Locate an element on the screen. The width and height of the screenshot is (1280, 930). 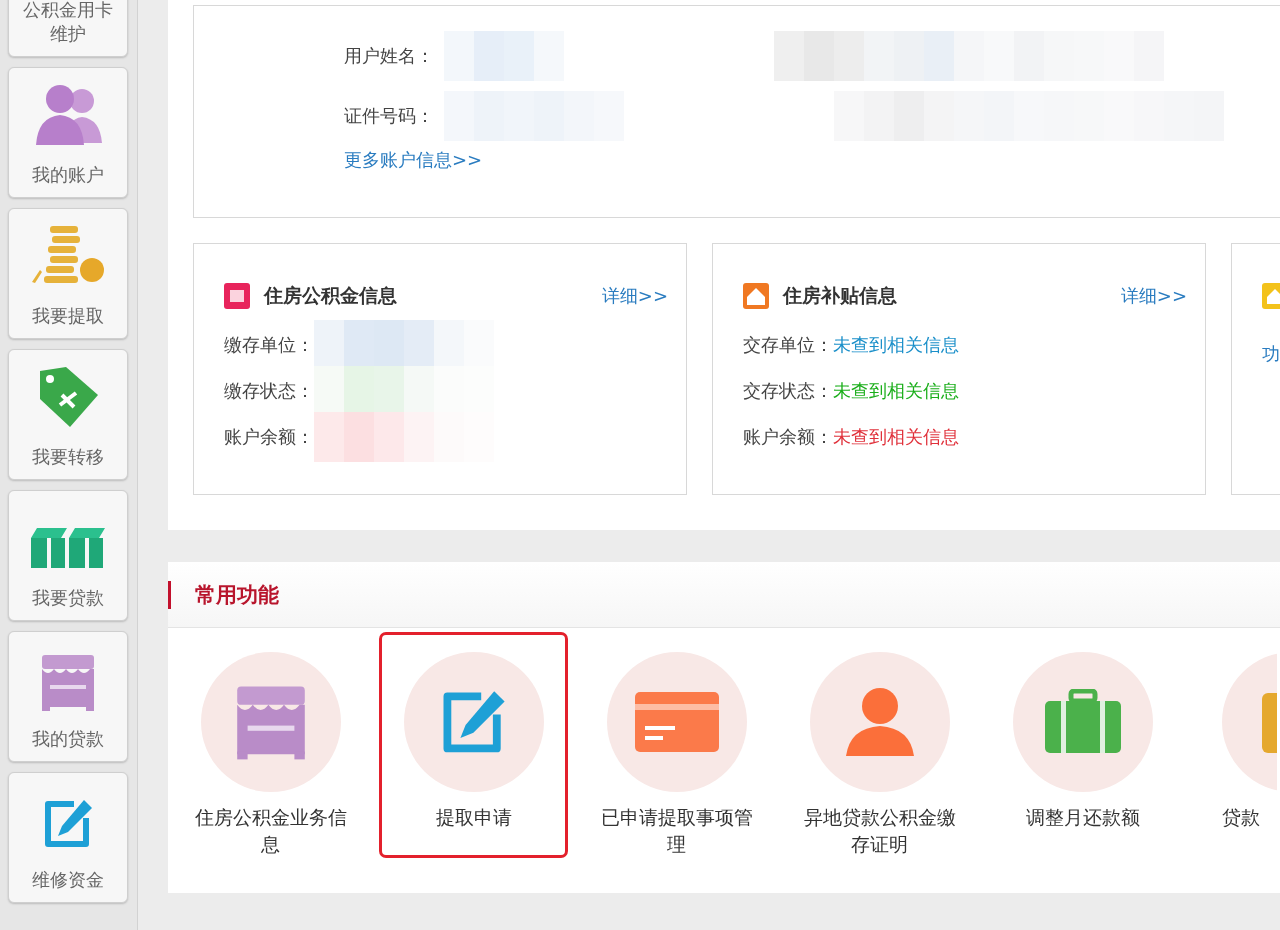
card-title: 住房公积金信息 is located at coordinates (331, 295).